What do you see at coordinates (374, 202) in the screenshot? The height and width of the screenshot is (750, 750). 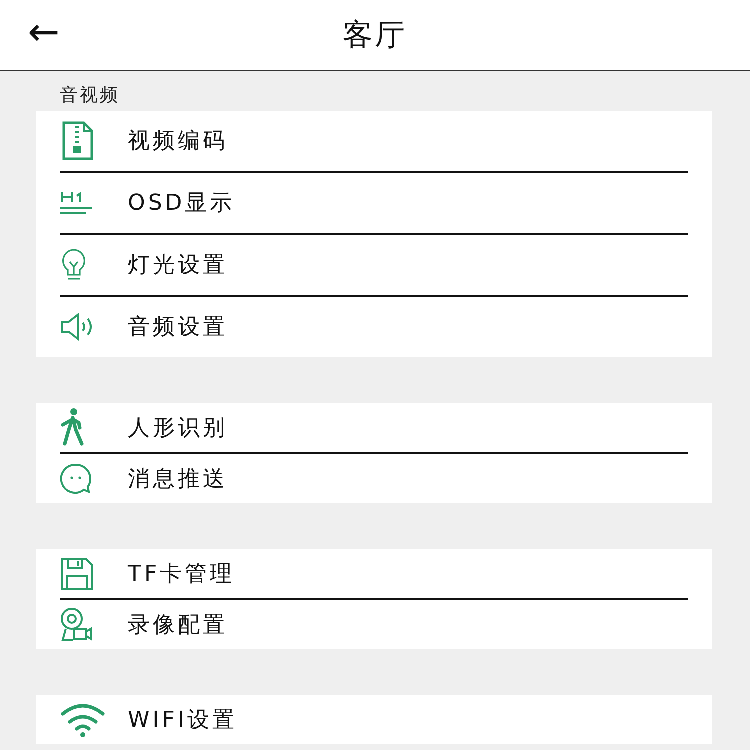 I see `settings-item: OSD显示` at bounding box center [374, 202].